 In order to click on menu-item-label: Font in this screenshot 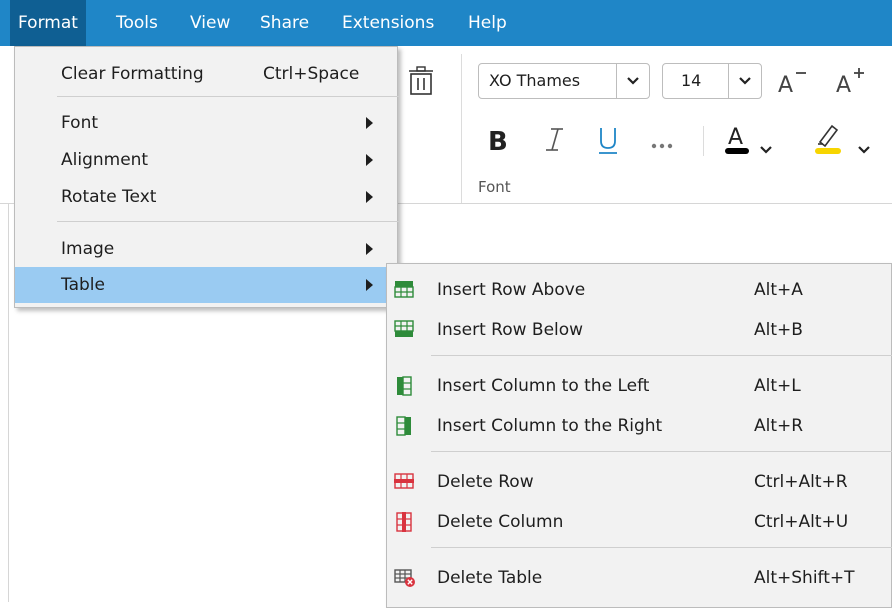, I will do `click(80, 123)`.